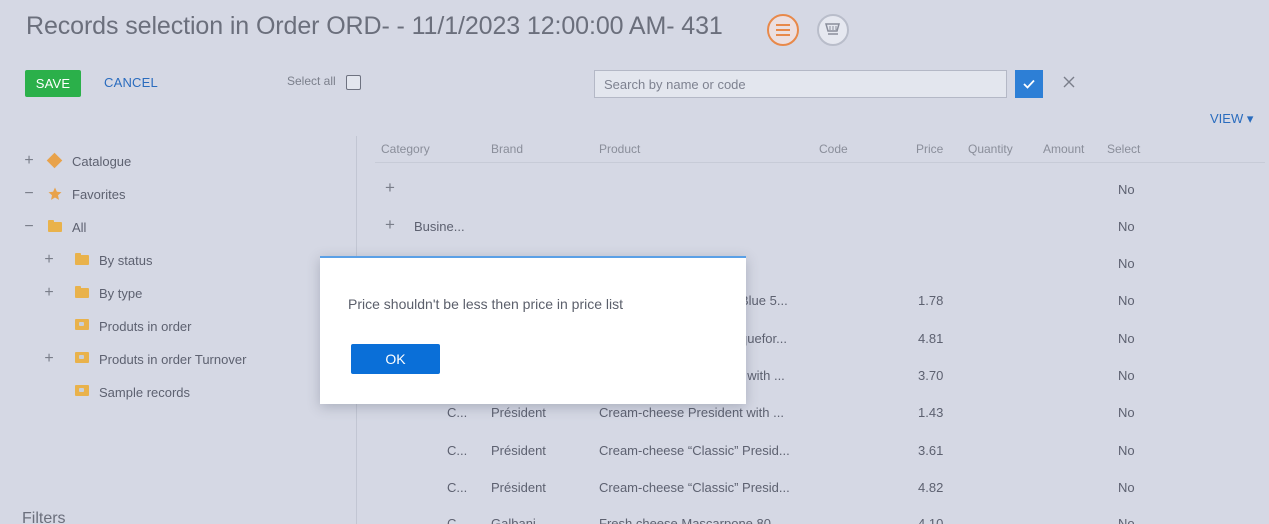 Image resolution: width=1269 pixels, height=524 pixels. I want to click on price-cell: 4.10, so click(931, 520).